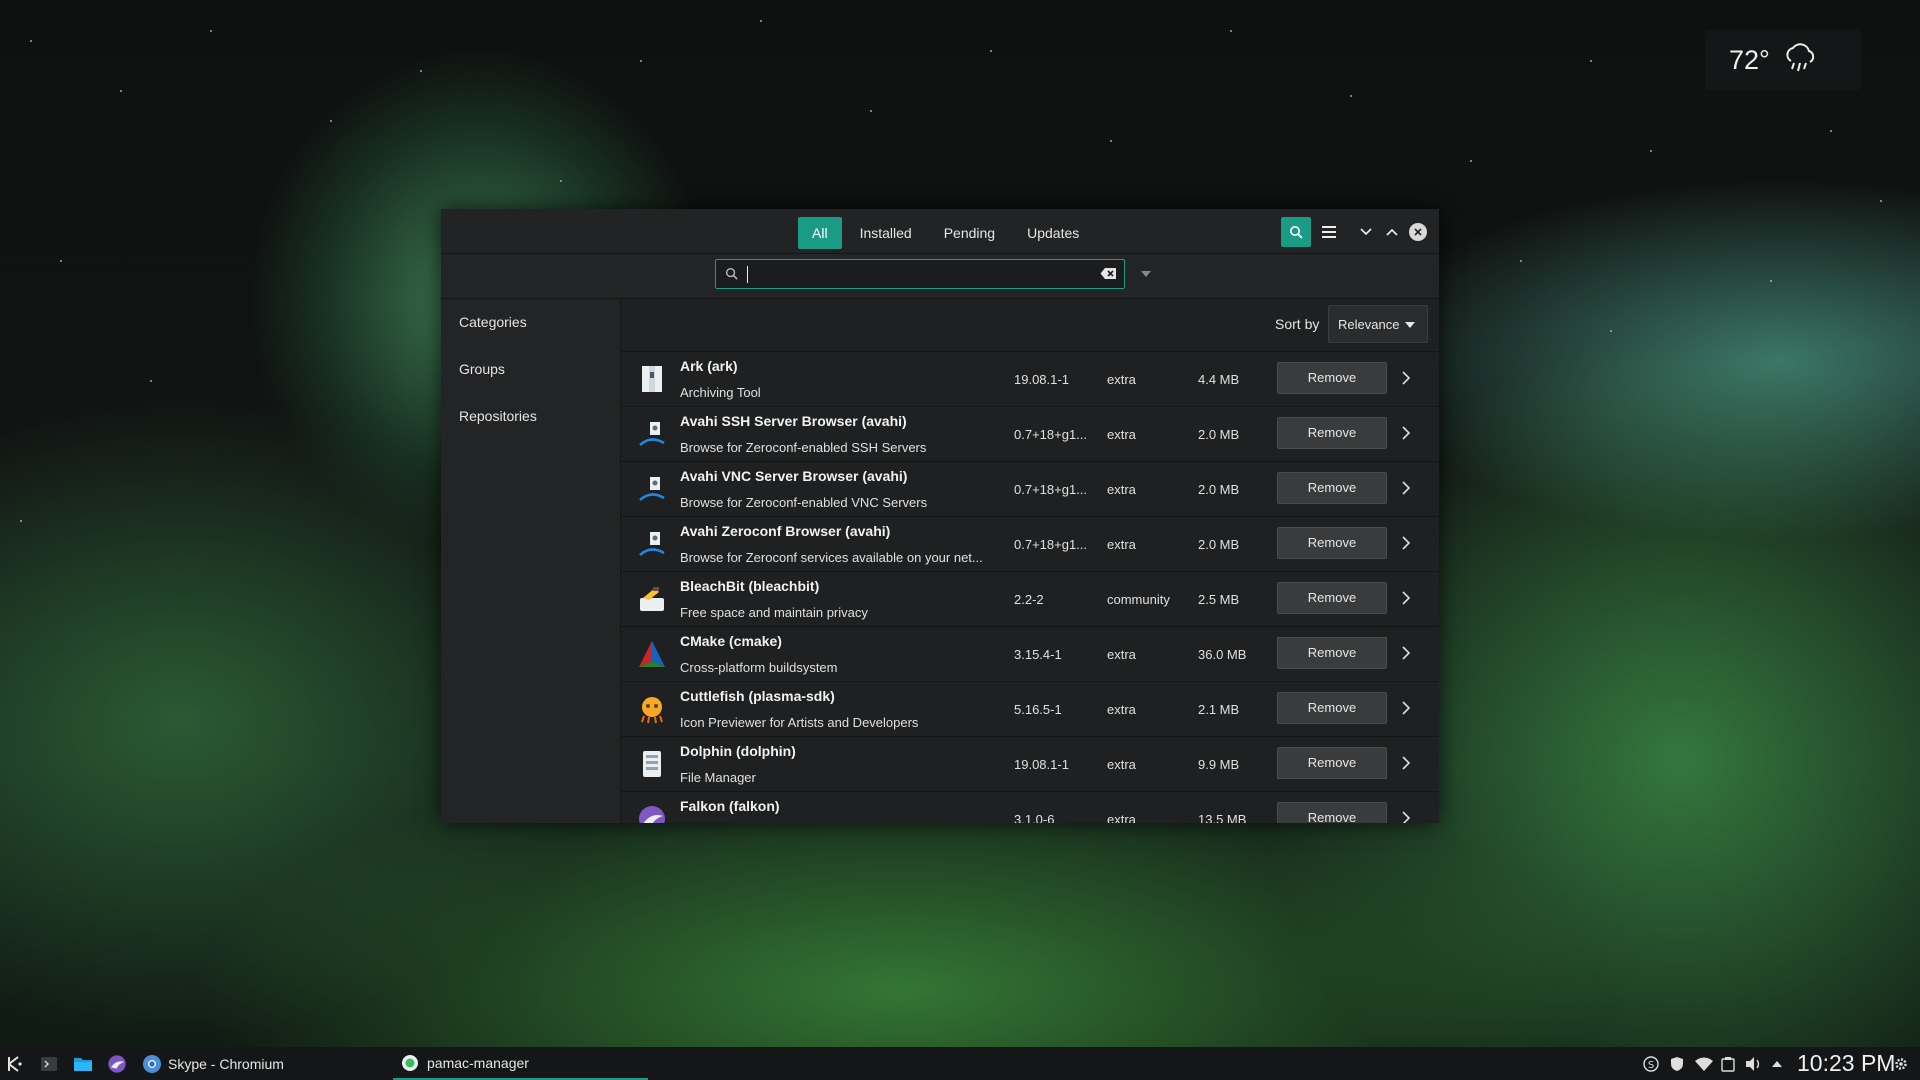  Describe the element at coordinates (1030, 325) in the screenshot. I see `sort-bar: Sort by Relevance` at that location.